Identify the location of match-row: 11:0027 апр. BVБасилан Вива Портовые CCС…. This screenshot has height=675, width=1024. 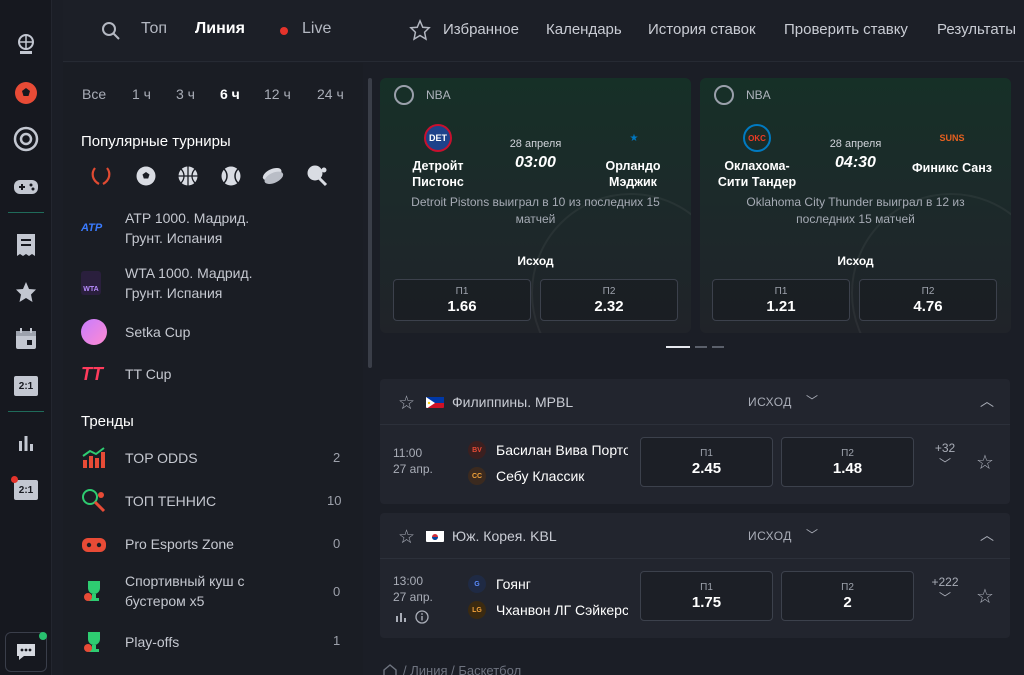
(695, 464).